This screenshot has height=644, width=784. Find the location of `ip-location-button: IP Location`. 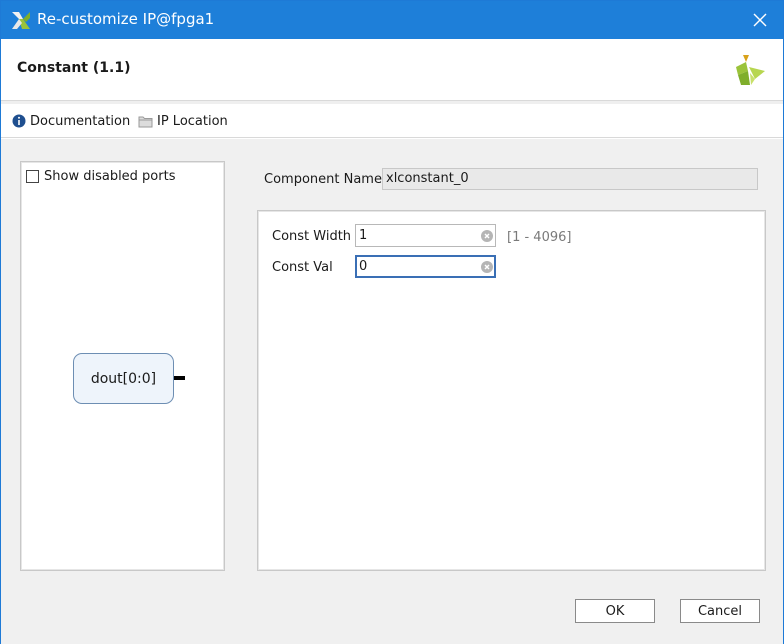

ip-location-button: IP Location is located at coordinates (183, 121).